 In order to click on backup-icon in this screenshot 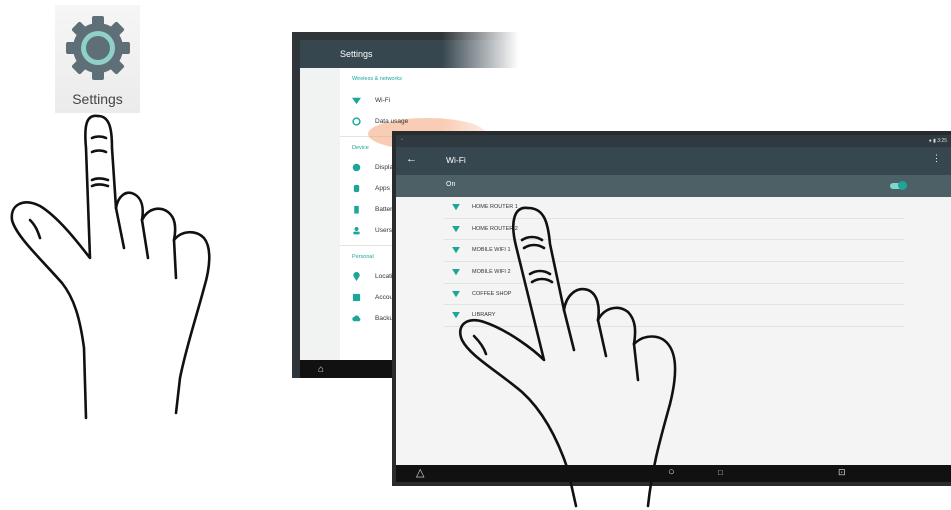, I will do `click(356, 318)`.